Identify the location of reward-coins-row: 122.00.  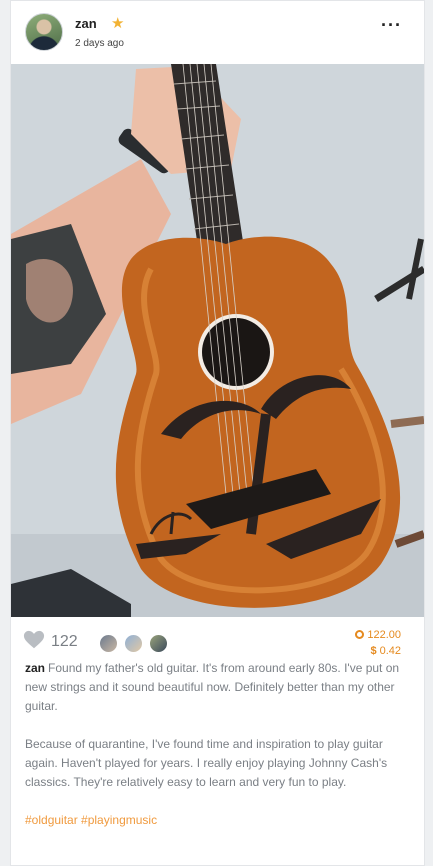
(378, 635).